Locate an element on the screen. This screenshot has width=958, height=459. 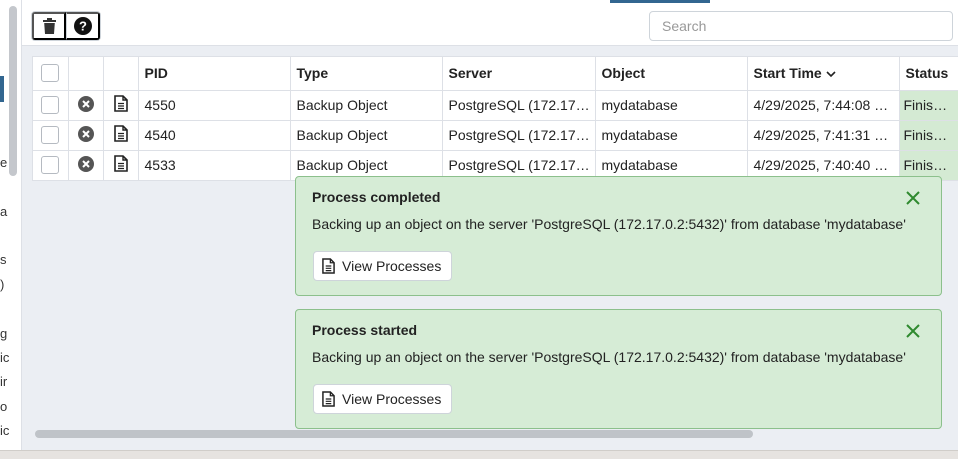
active-tab-indicator is located at coordinates (660, 1).